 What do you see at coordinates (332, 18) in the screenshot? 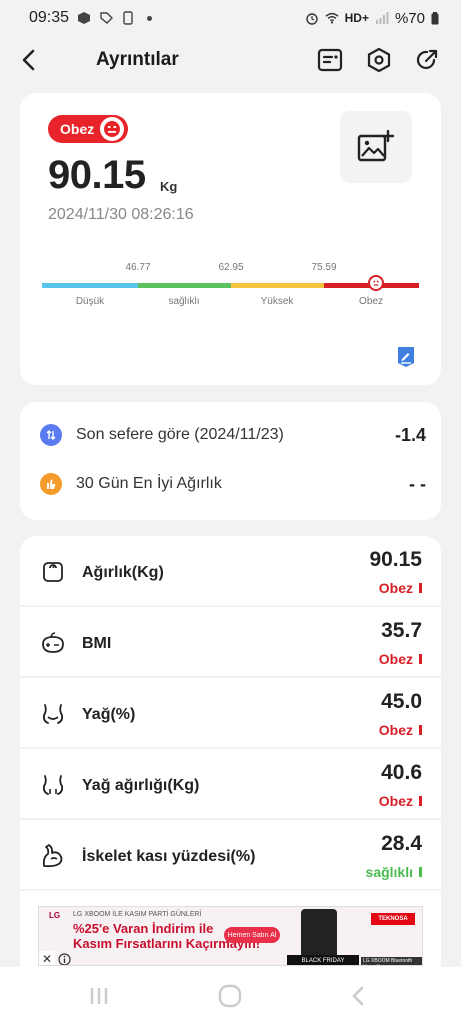
I see `wifi-icon` at bounding box center [332, 18].